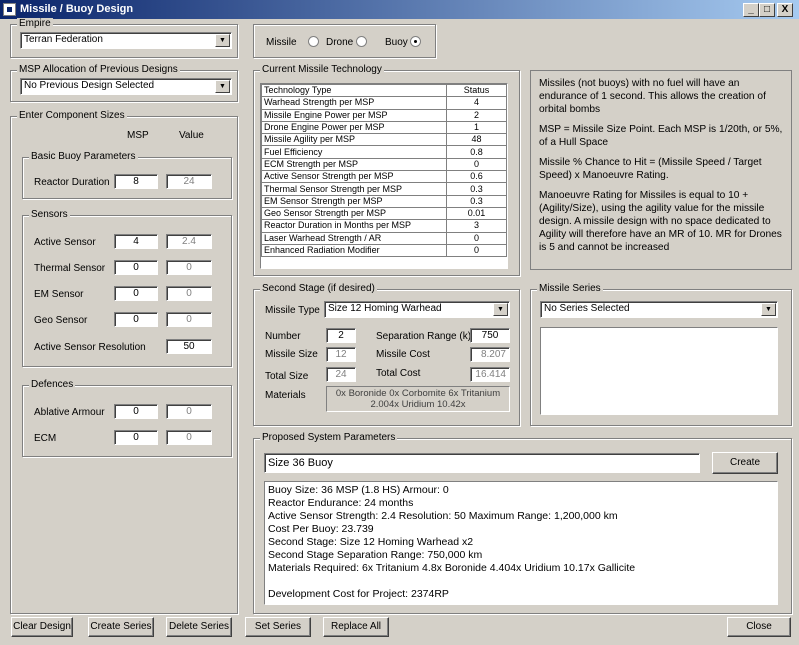 This screenshot has width=799, height=645. I want to click on value-column-header: Value, so click(191, 135).